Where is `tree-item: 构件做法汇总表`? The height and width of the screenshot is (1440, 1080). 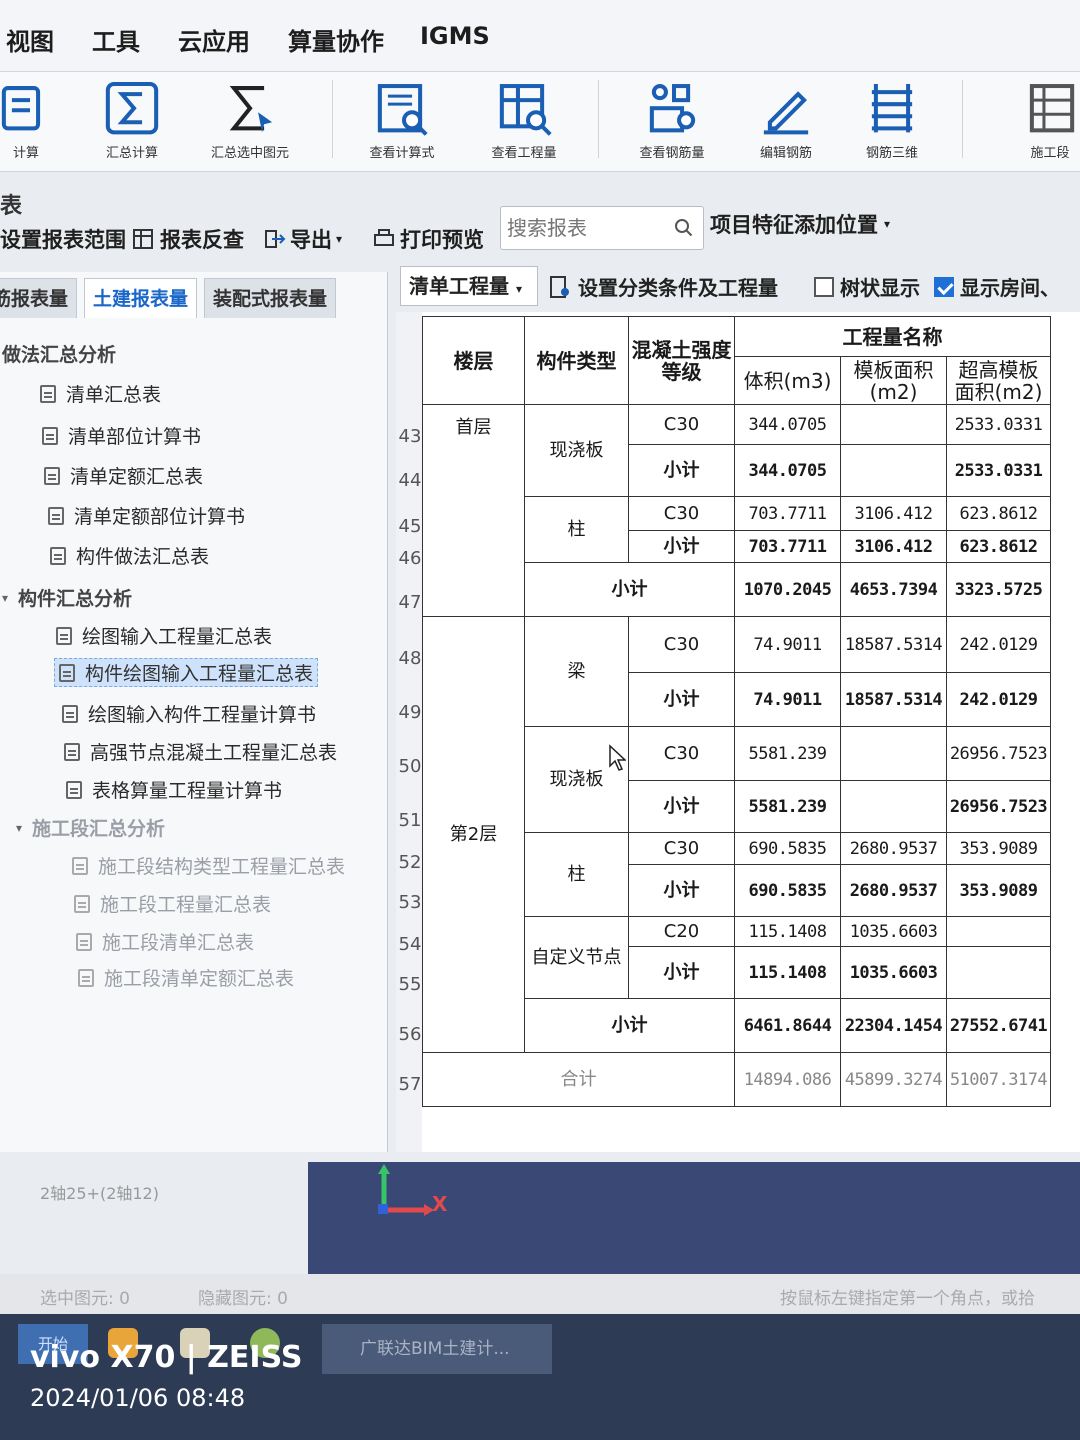
tree-item: 构件做法汇总表 is located at coordinates (129, 555).